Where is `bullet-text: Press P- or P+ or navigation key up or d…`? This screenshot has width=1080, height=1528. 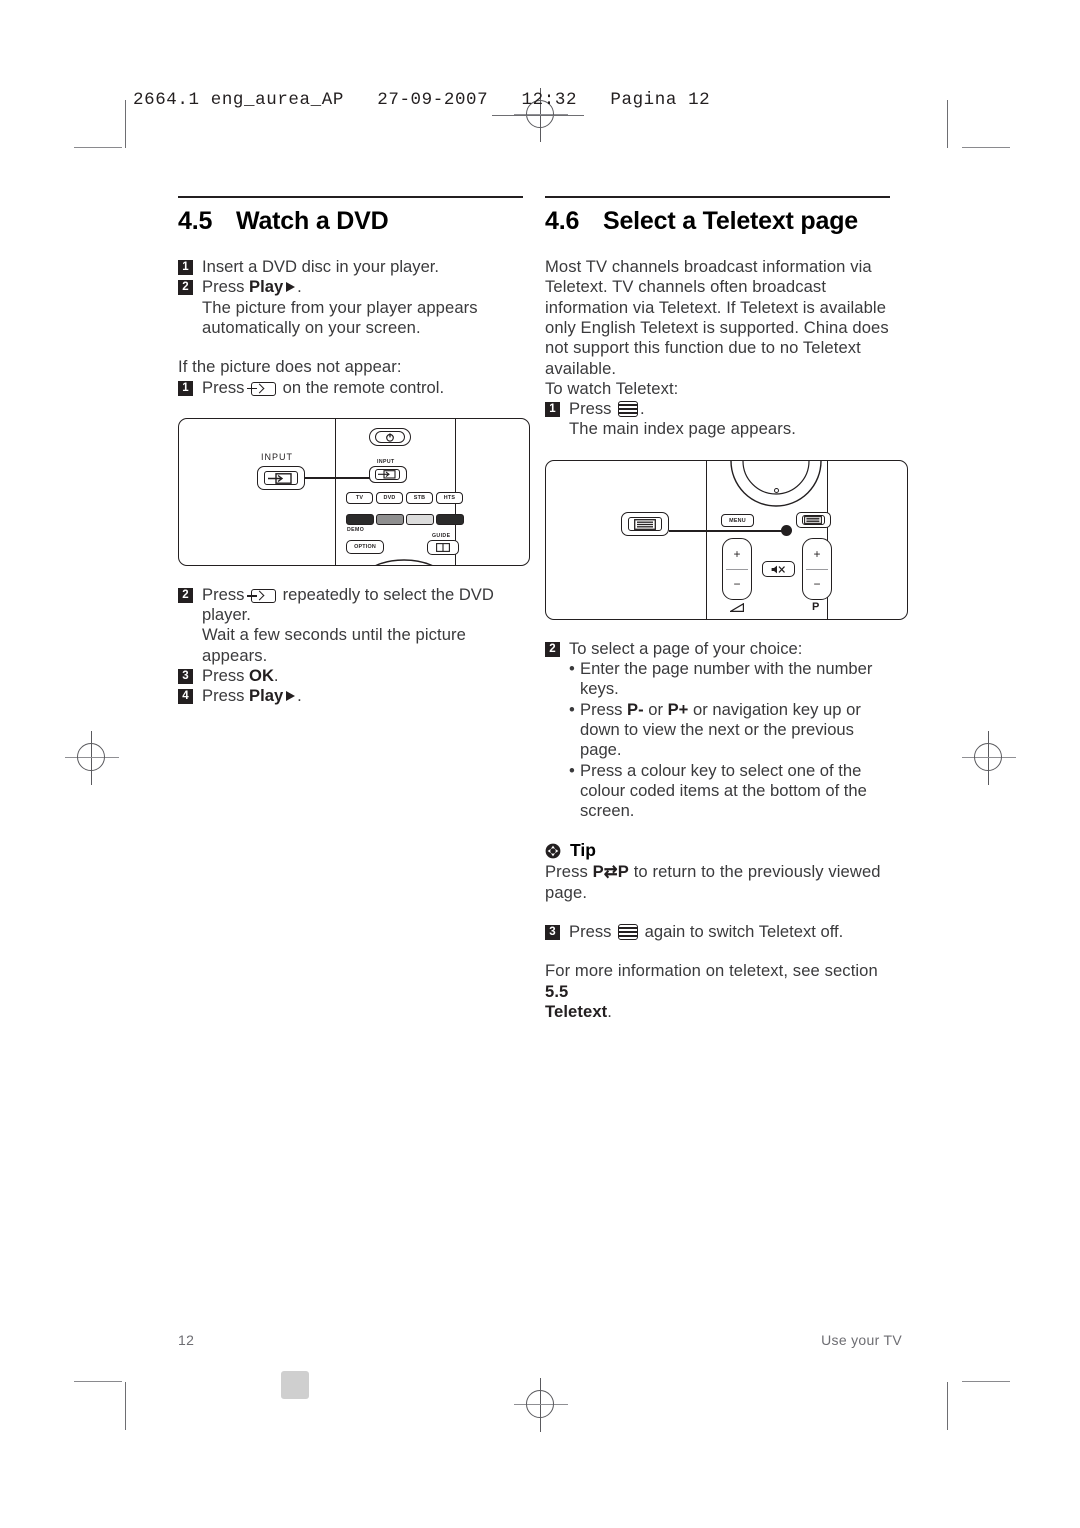
bullet-text: Press P- or P+ or navigation key up or d… is located at coordinates (720, 729).